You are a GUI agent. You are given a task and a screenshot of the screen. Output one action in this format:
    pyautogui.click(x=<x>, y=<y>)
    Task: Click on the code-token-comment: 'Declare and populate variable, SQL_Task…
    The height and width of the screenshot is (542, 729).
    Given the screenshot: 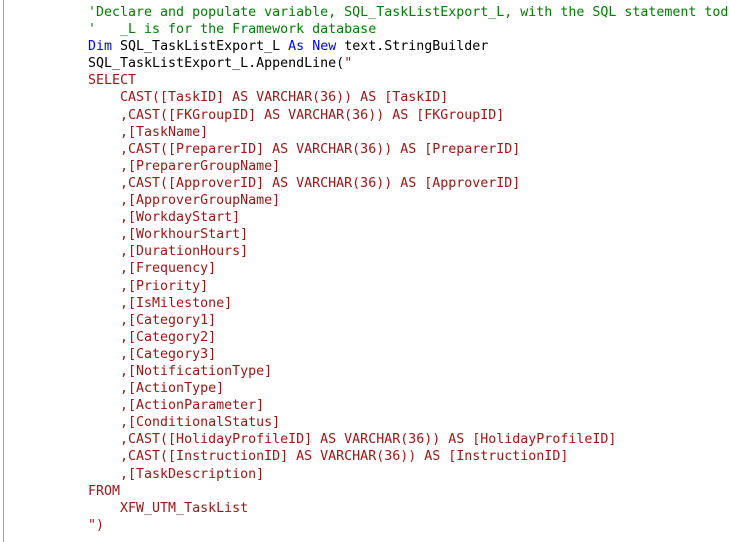 What is the action you would take?
    pyautogui.click(x=408, y=12)
    